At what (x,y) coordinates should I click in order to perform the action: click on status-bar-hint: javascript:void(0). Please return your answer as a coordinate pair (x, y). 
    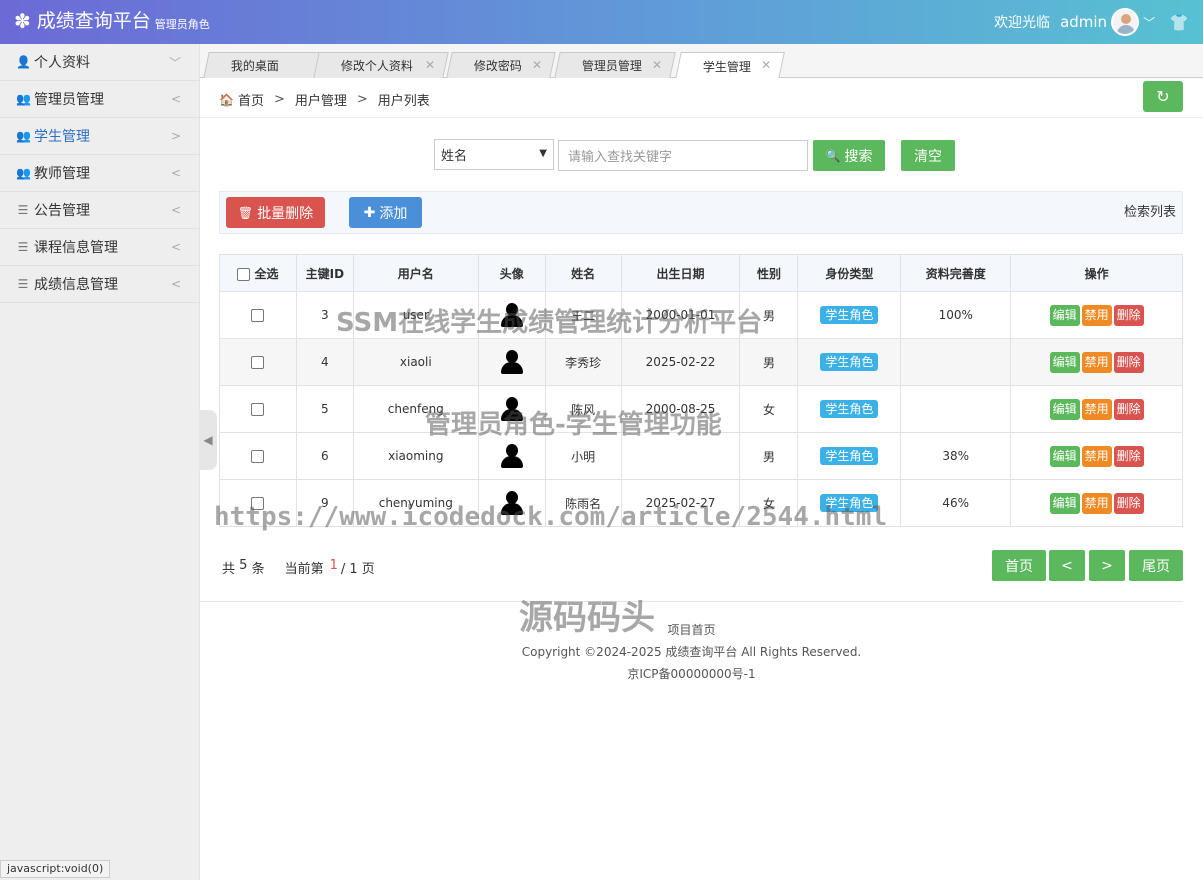
    Looking at the image, I should click on (55, 869).